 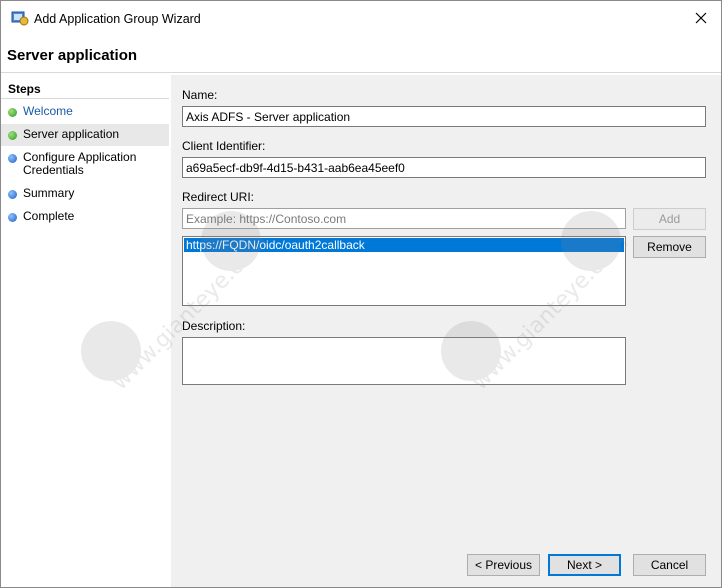 What do you see at coordinates (404, 271) in the screenshot?
I see `redirect-uri-list: https://FQDN/oidc/oauth2callback` at bounding box center [404, 271].